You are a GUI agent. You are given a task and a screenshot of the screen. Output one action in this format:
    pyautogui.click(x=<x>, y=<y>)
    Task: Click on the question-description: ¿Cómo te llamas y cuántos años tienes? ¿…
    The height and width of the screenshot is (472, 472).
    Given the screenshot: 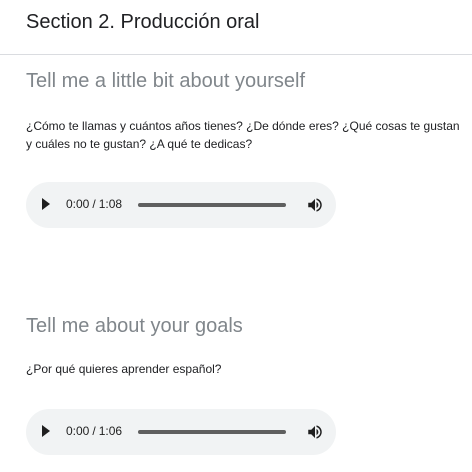 What is the action you would take?
    pyautogui.click(x=243, y=135)
    